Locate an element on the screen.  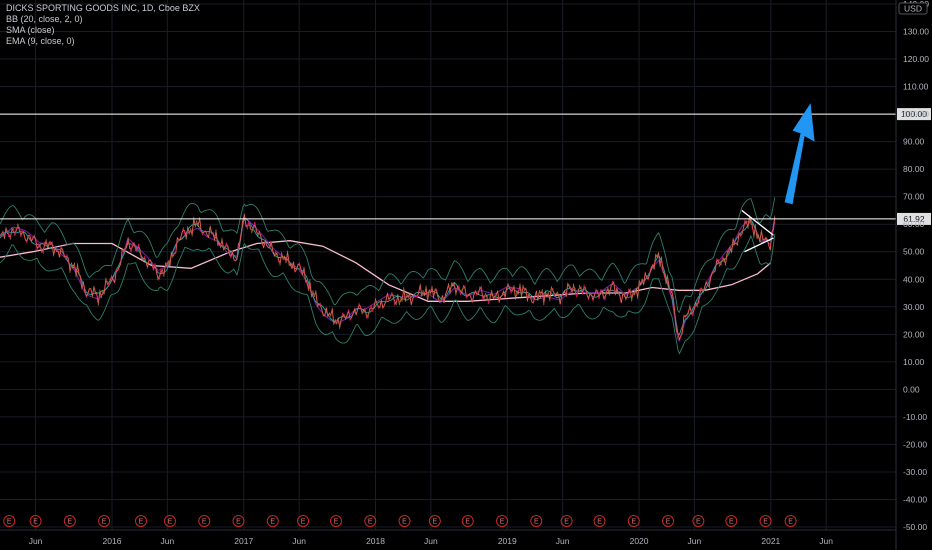
price-tick-label: 40.00 is located at coordinates (914, 279).